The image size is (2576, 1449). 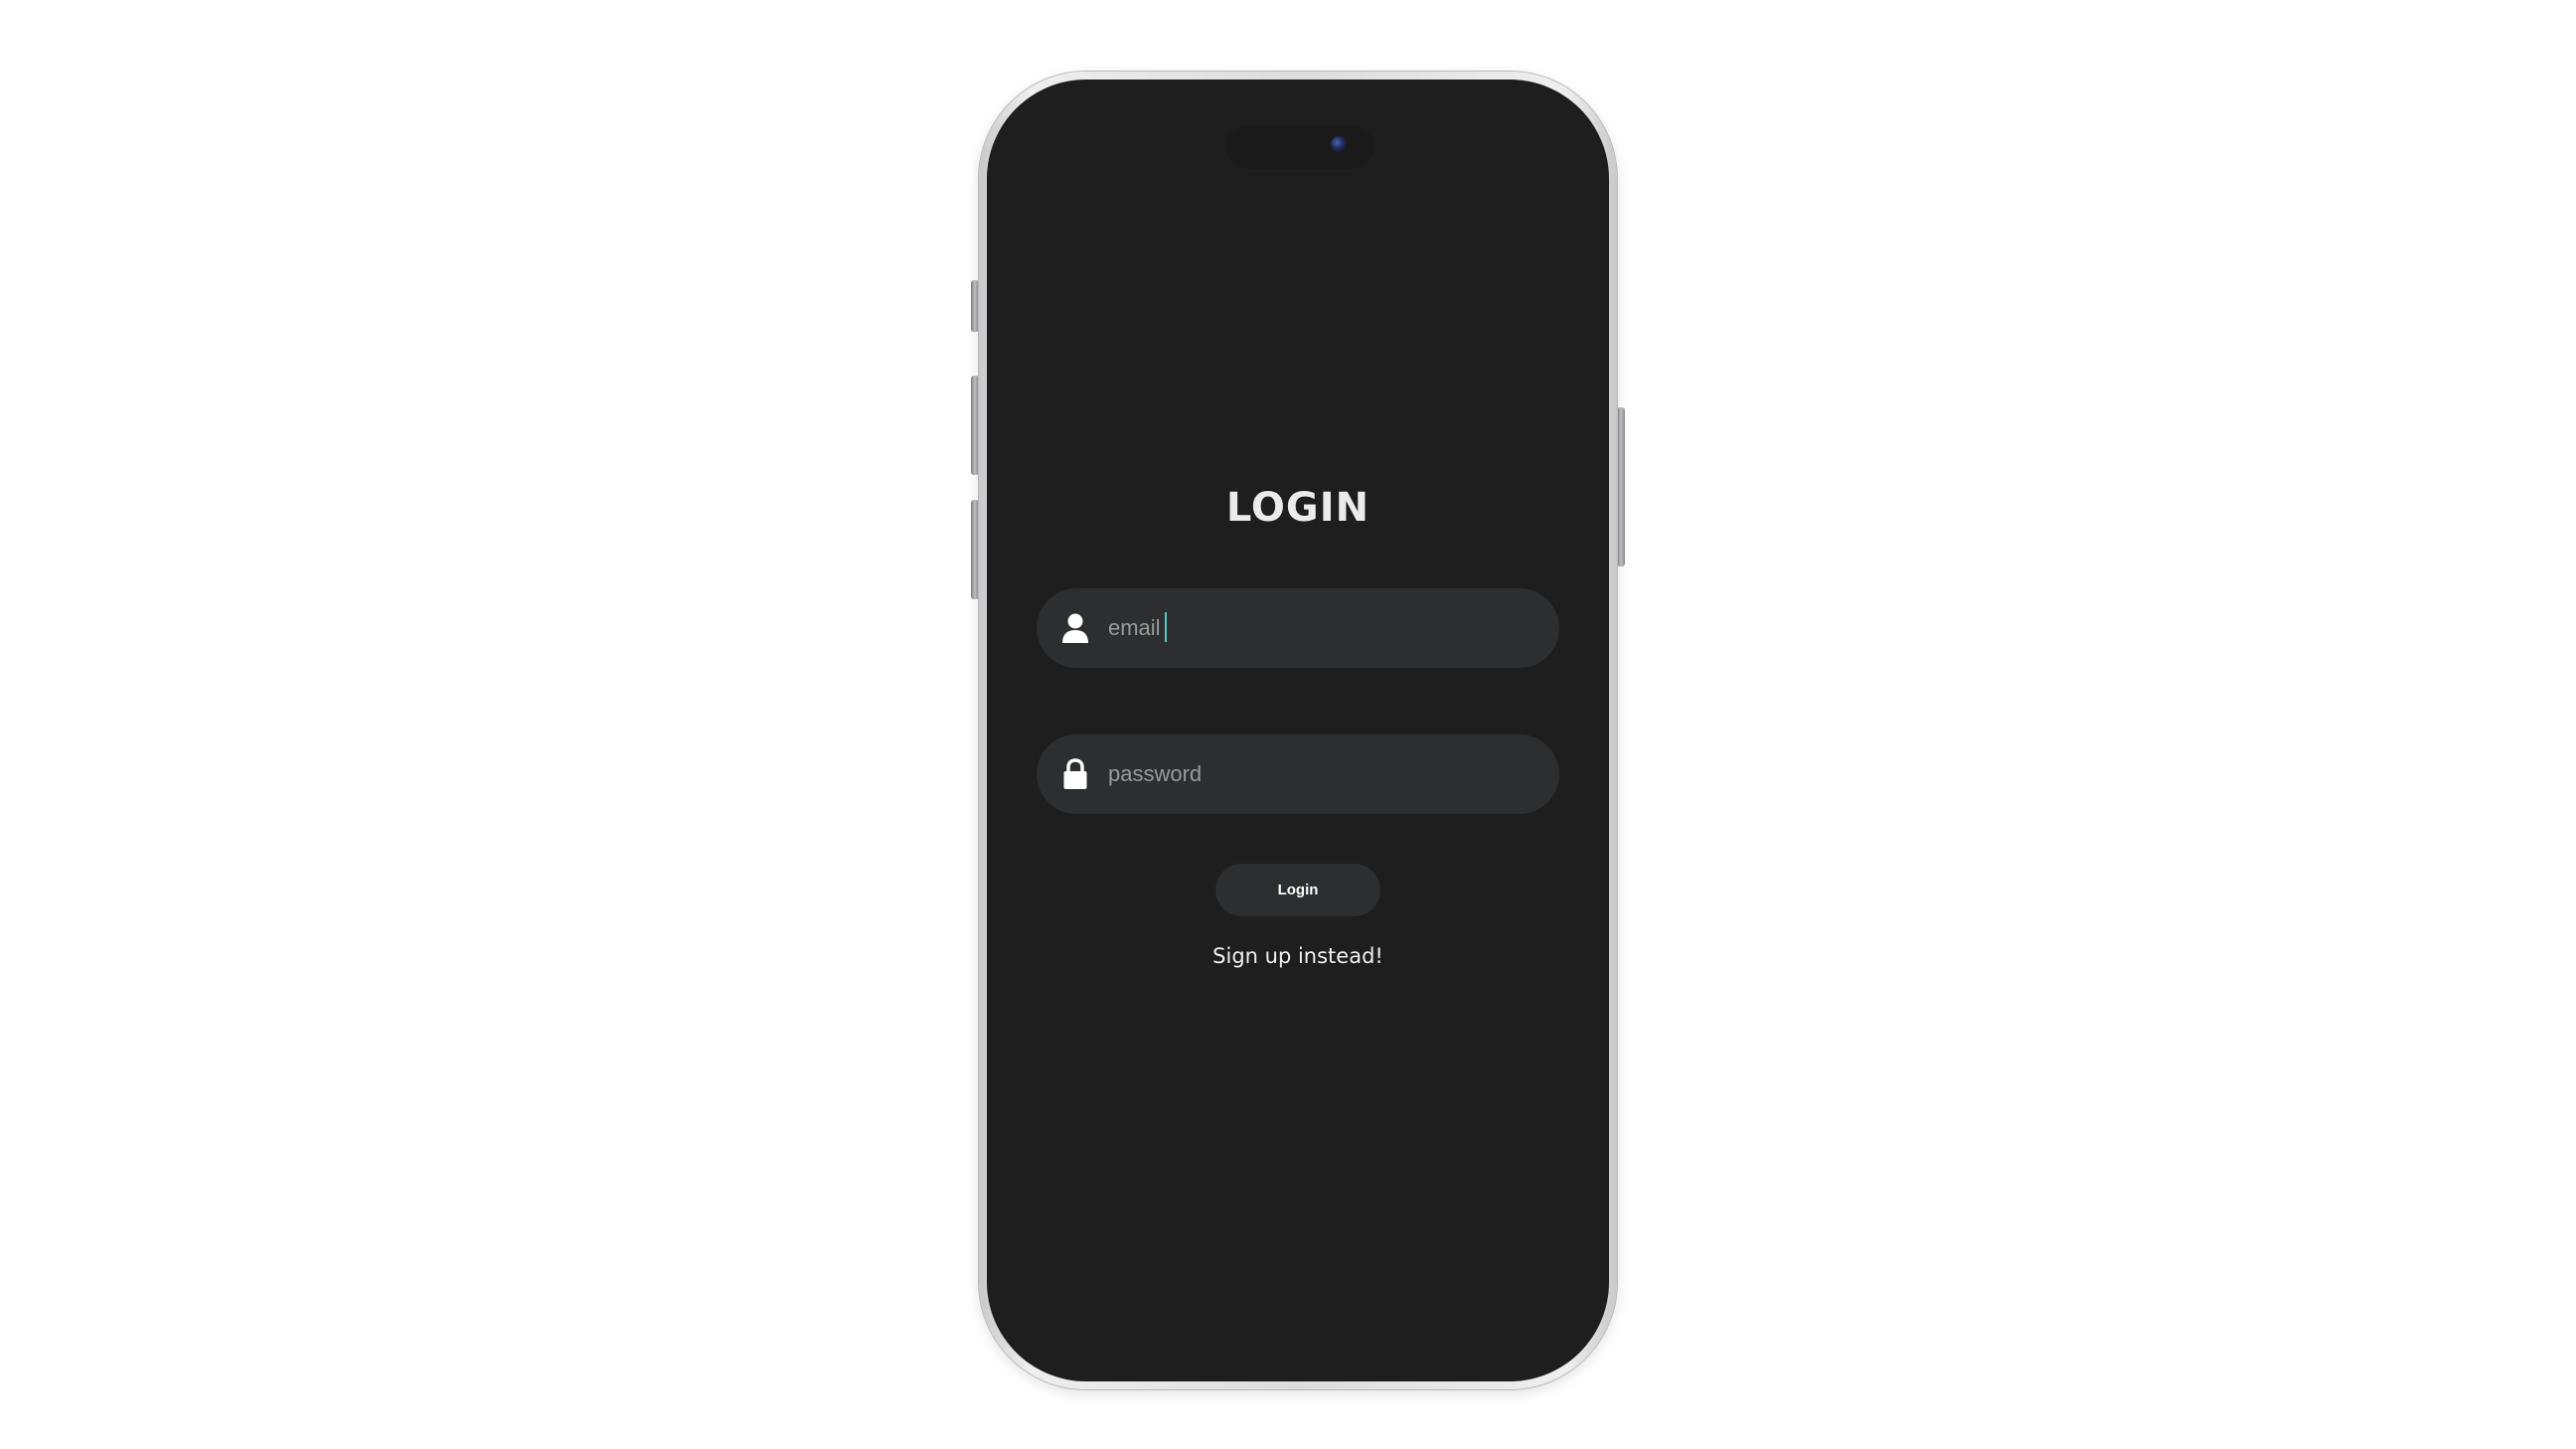 What do you see at coordinates (1339, 144) in the screenshot?
I see `front-camera-icon` at bounding box center [1339, 144].